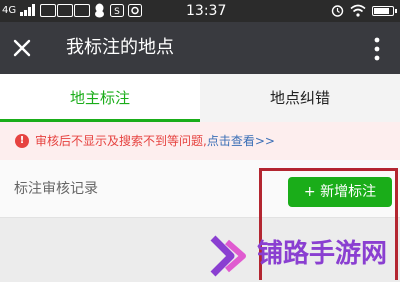 This screenshot has width=400, height=282. Describe the element at coordinates (228, 256) in the screenshot. I see `watermark-logo-icon` at that location.